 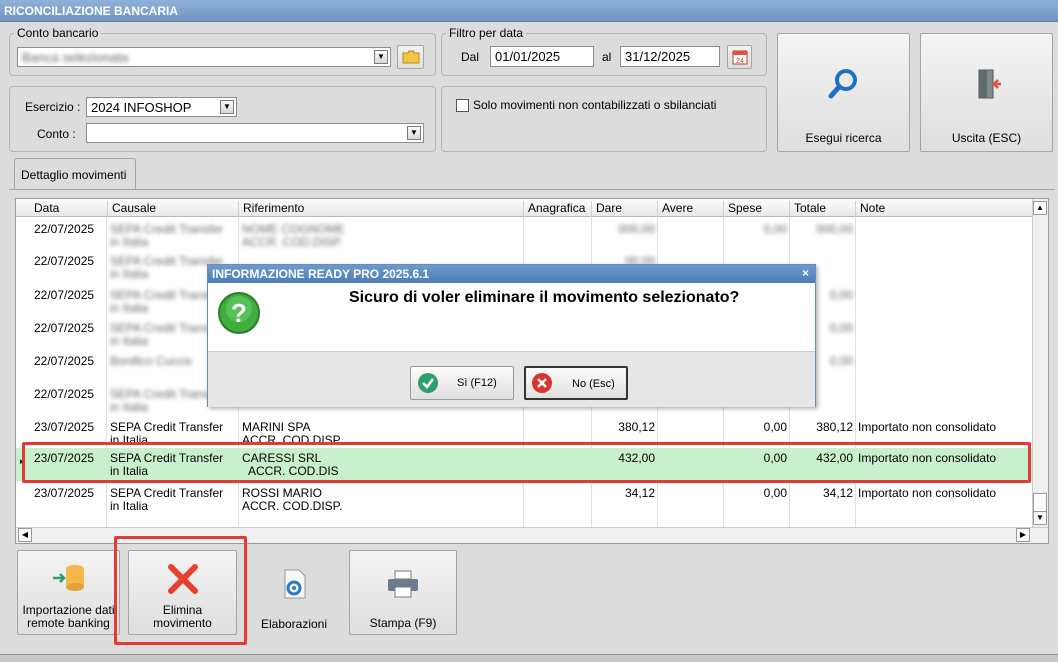 I want to click on dal-date-input: 01/01/2025, so click(x=542, y=56).